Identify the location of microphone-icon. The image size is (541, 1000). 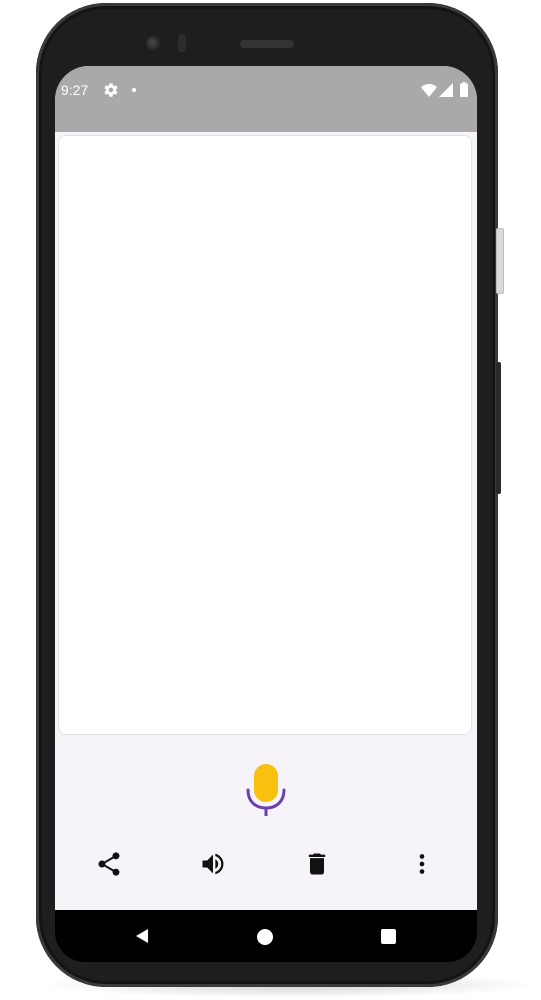
(266, 790).